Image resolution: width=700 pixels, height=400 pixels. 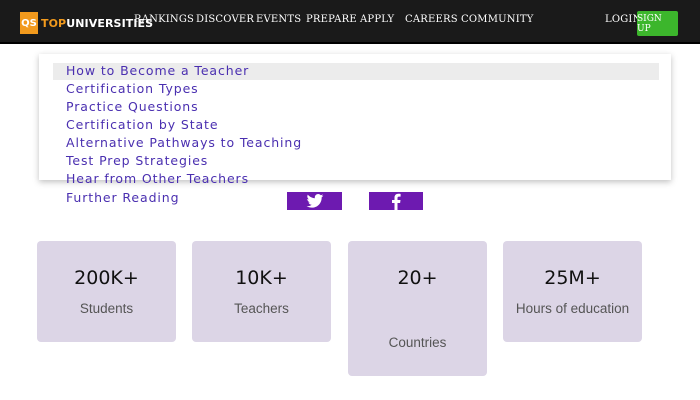 I want to click on menu-item-hear-from-other-teachers: Hear from Other Teachers, so click(x=157, y=178).